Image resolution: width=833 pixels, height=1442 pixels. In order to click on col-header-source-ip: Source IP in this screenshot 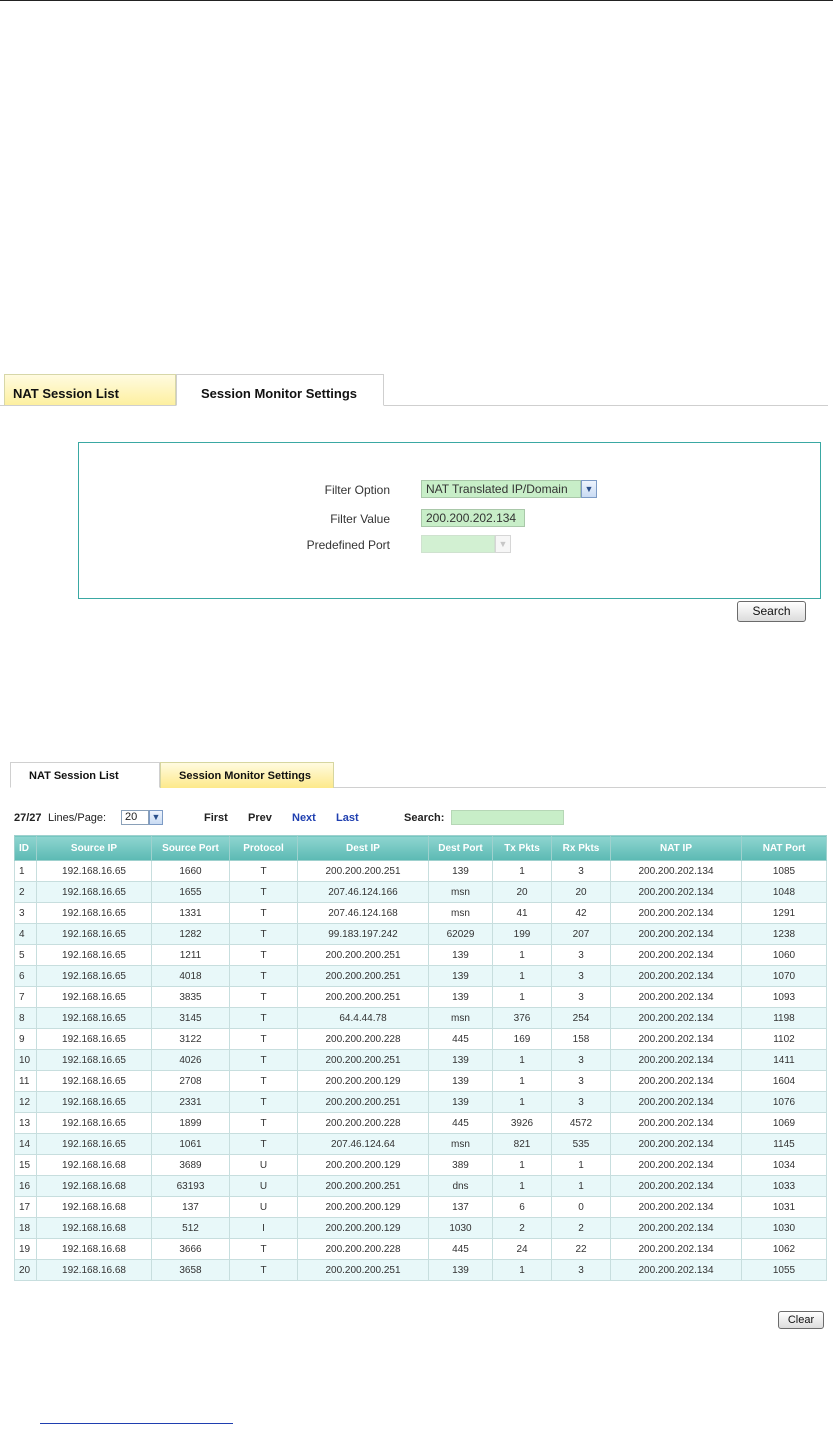, I will do `click(94, 848)`.